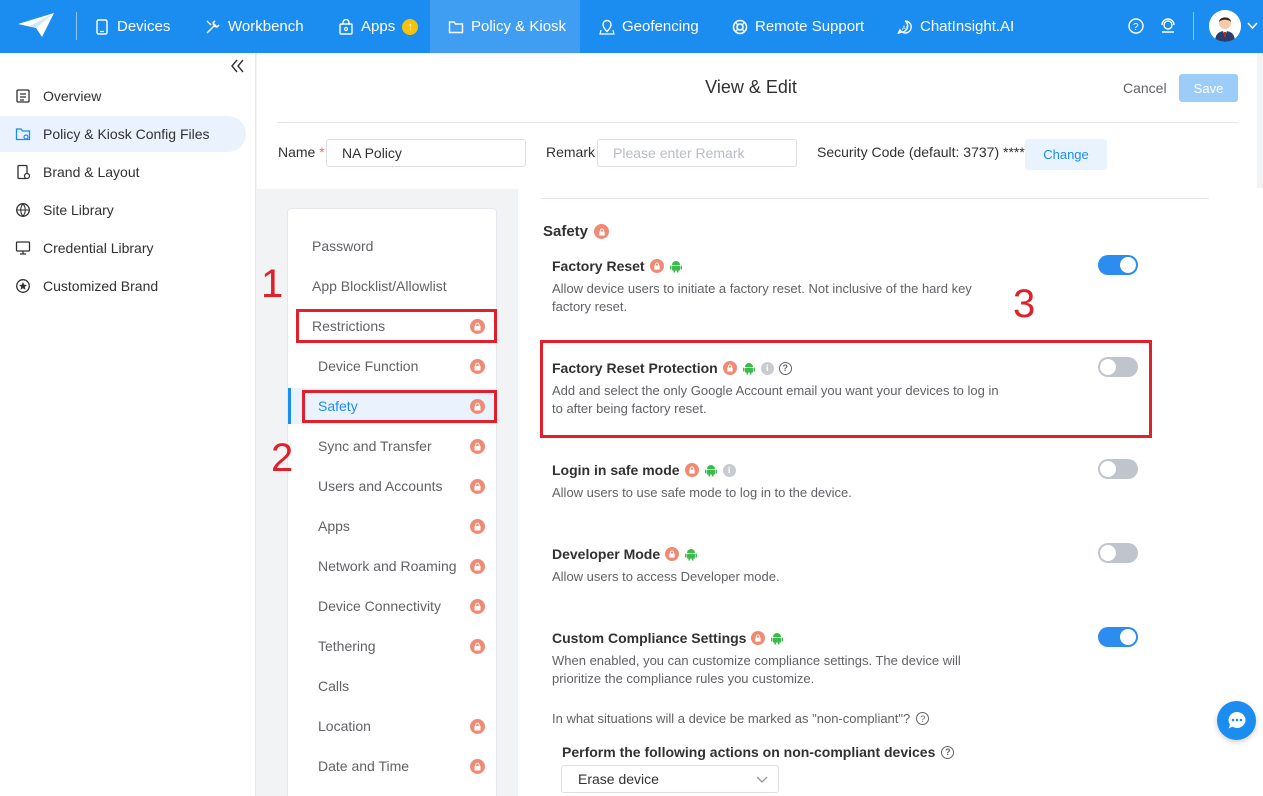 Image resolution: width=1263 pixels, height=796 pixels. What do you see at coordinates (282, 458) in the screenshot?
I see `annotation-number-2: 2` at bounding box center [282, 458].